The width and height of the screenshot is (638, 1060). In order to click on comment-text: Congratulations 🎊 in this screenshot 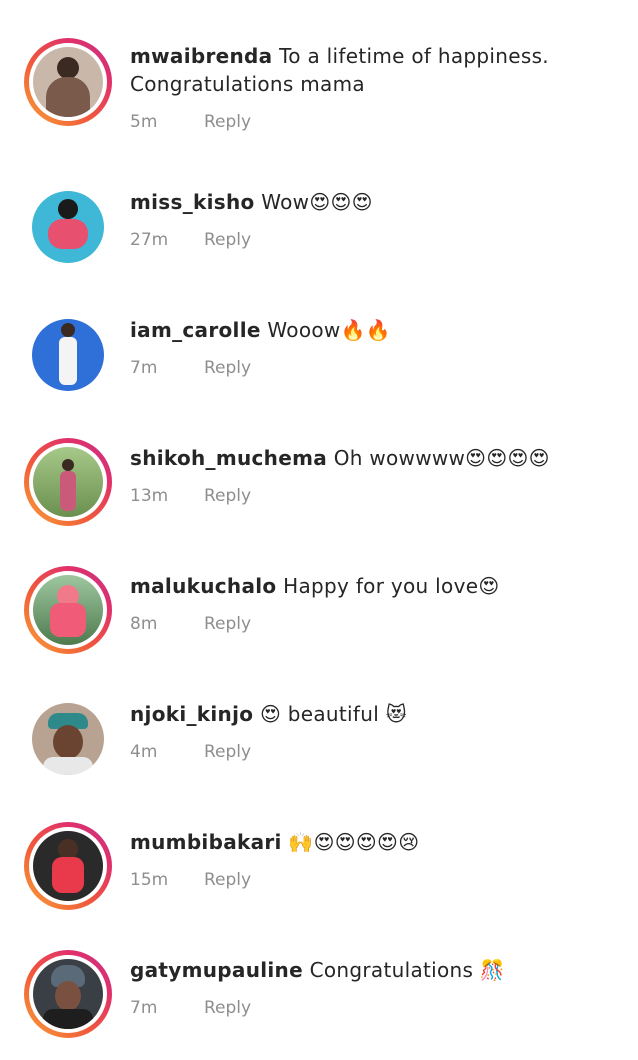, I will do `click(407, 970)`.